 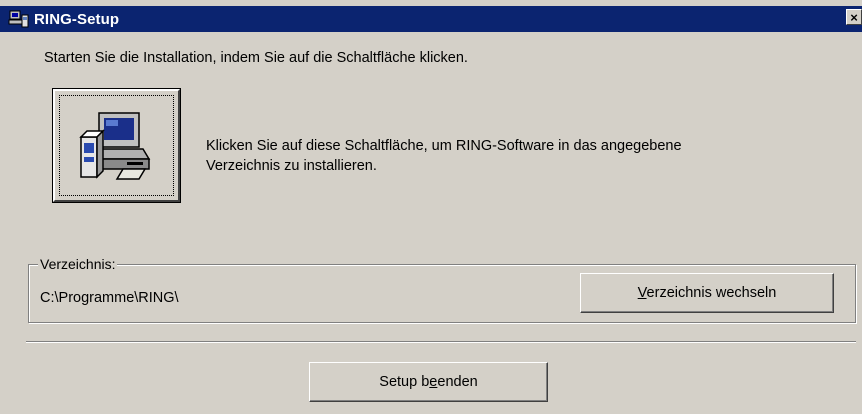 I want to click on directory-label: Verzeichnis:, so click(x=78, y=264).